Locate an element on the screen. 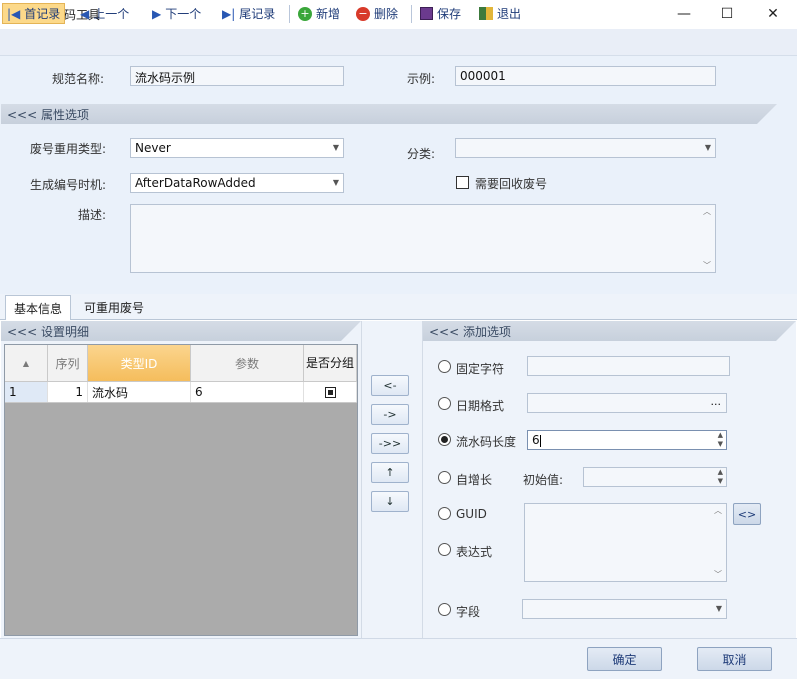 The height and width of the screenshot is (679, 797). cell-is-group is located at coordinates (330, 392).